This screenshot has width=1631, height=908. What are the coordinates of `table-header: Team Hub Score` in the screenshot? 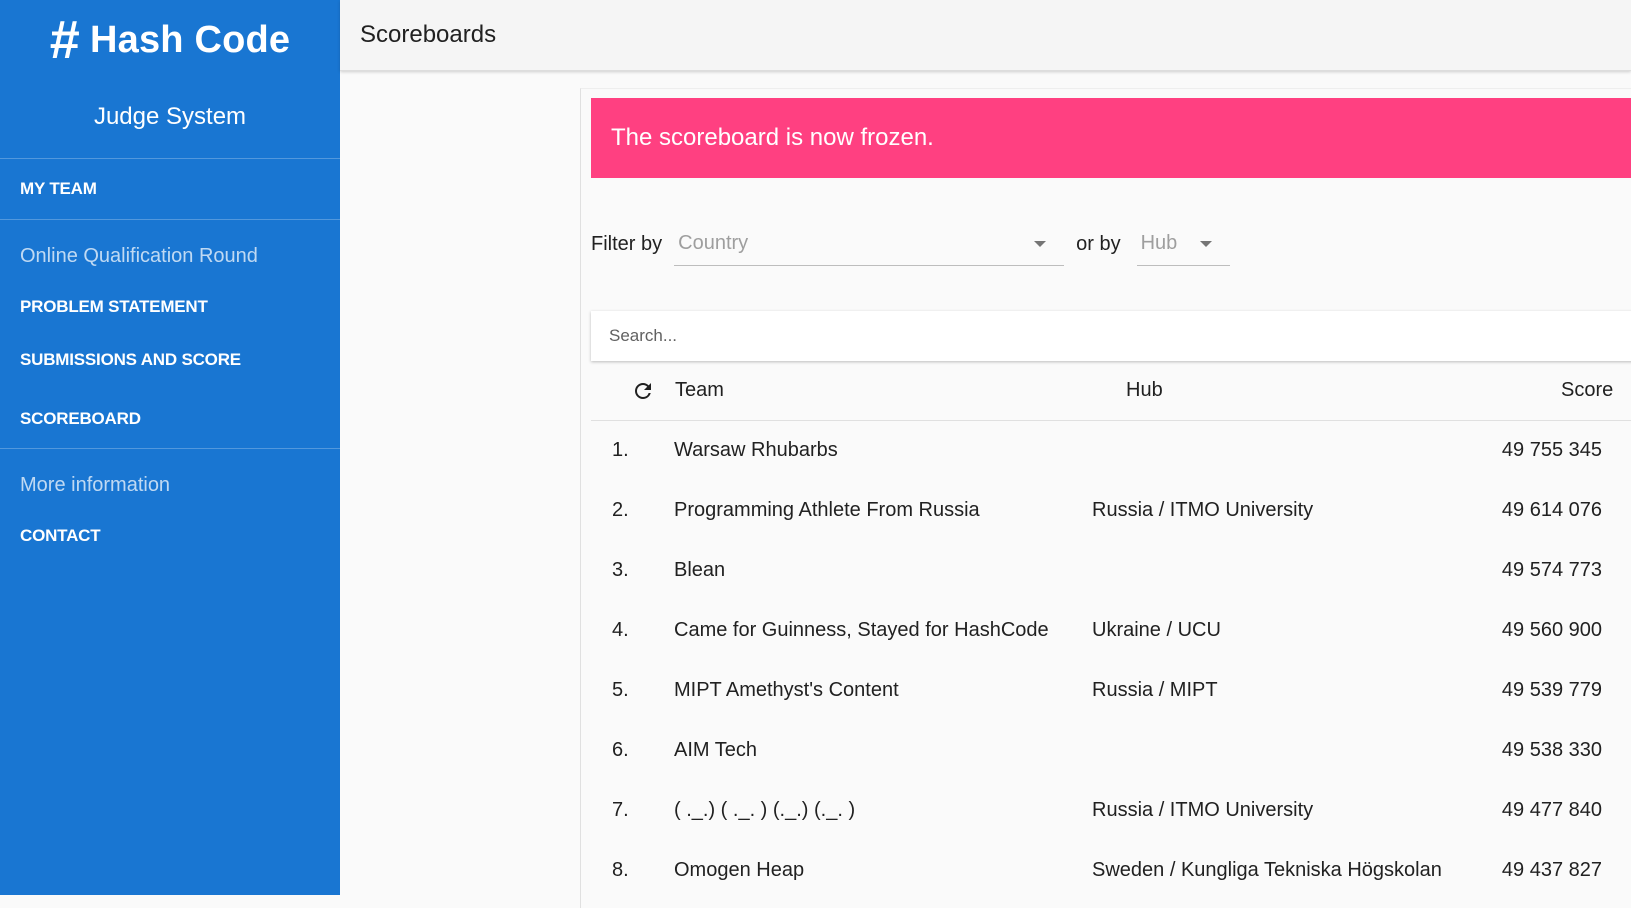 It's located at (1111, 391).